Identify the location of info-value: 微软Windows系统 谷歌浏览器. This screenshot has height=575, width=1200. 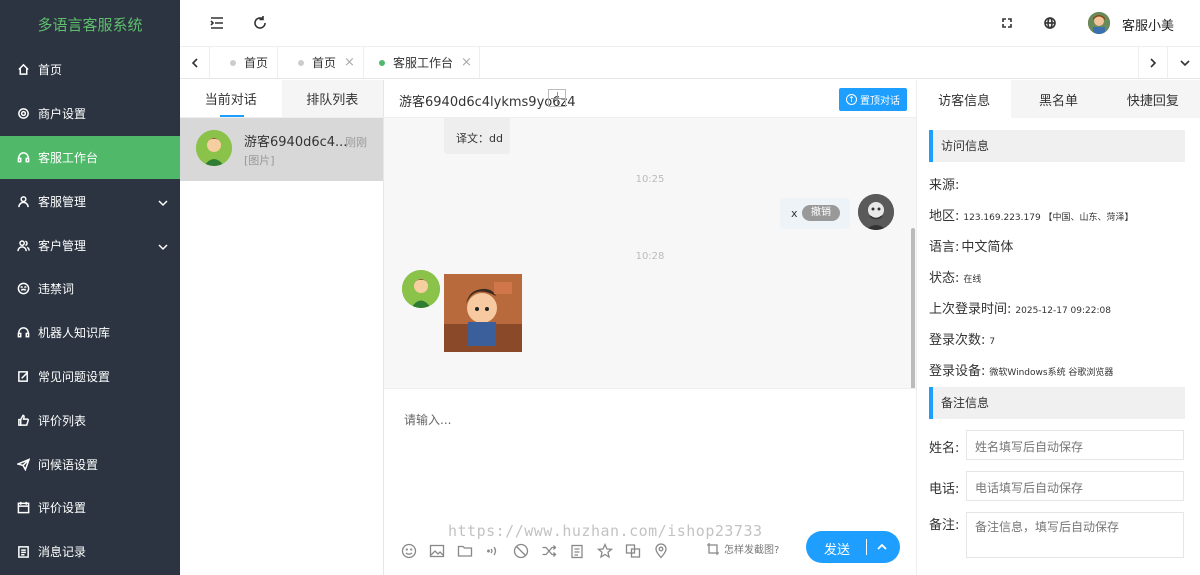
(1051, 373).